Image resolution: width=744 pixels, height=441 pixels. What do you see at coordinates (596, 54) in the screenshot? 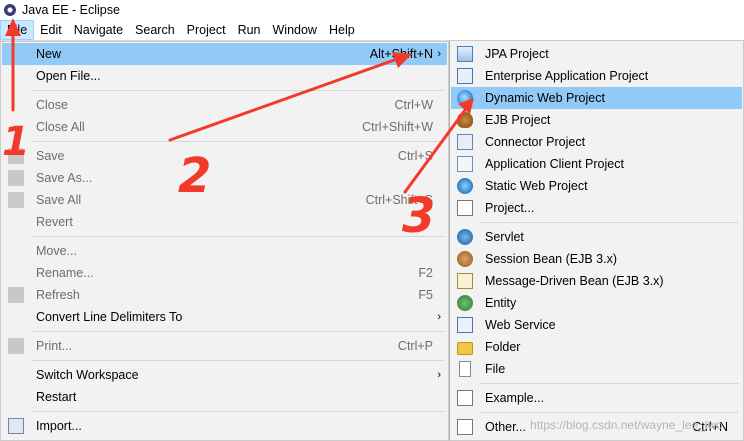
I see `new-jpa-project-item: JPA Project` at bounding box center [596, 54].